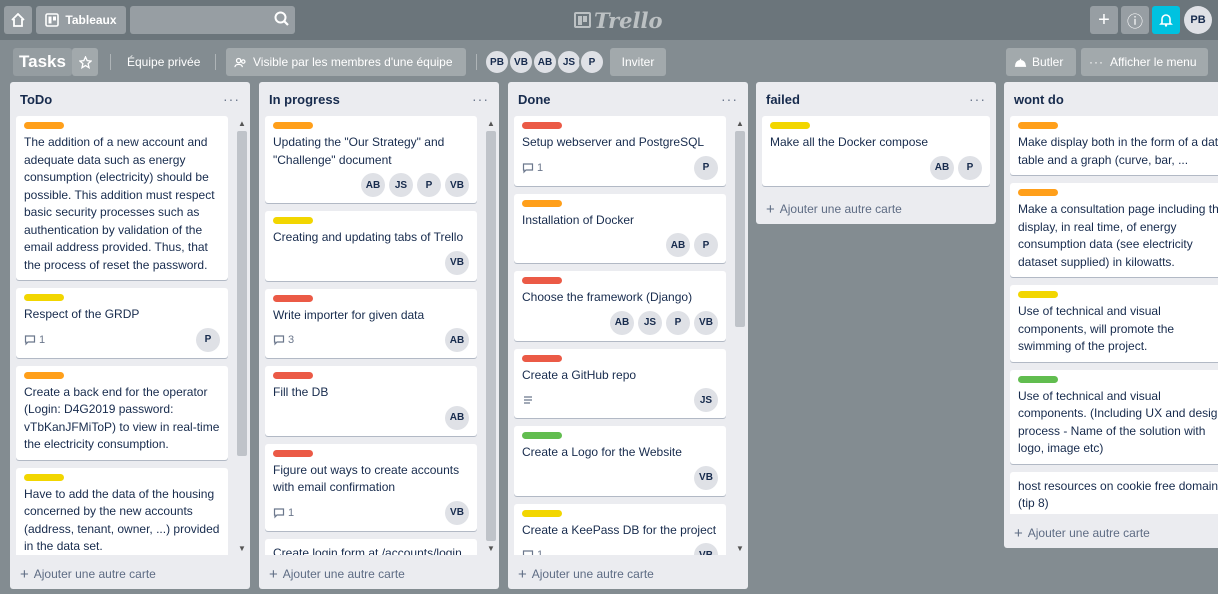 The width and height of the screenshot is (1218, 594). Describe the element at coordinates (371, 246) in the screenshot. I see `card: Creating and updating tabs of Trello VB` at that location.